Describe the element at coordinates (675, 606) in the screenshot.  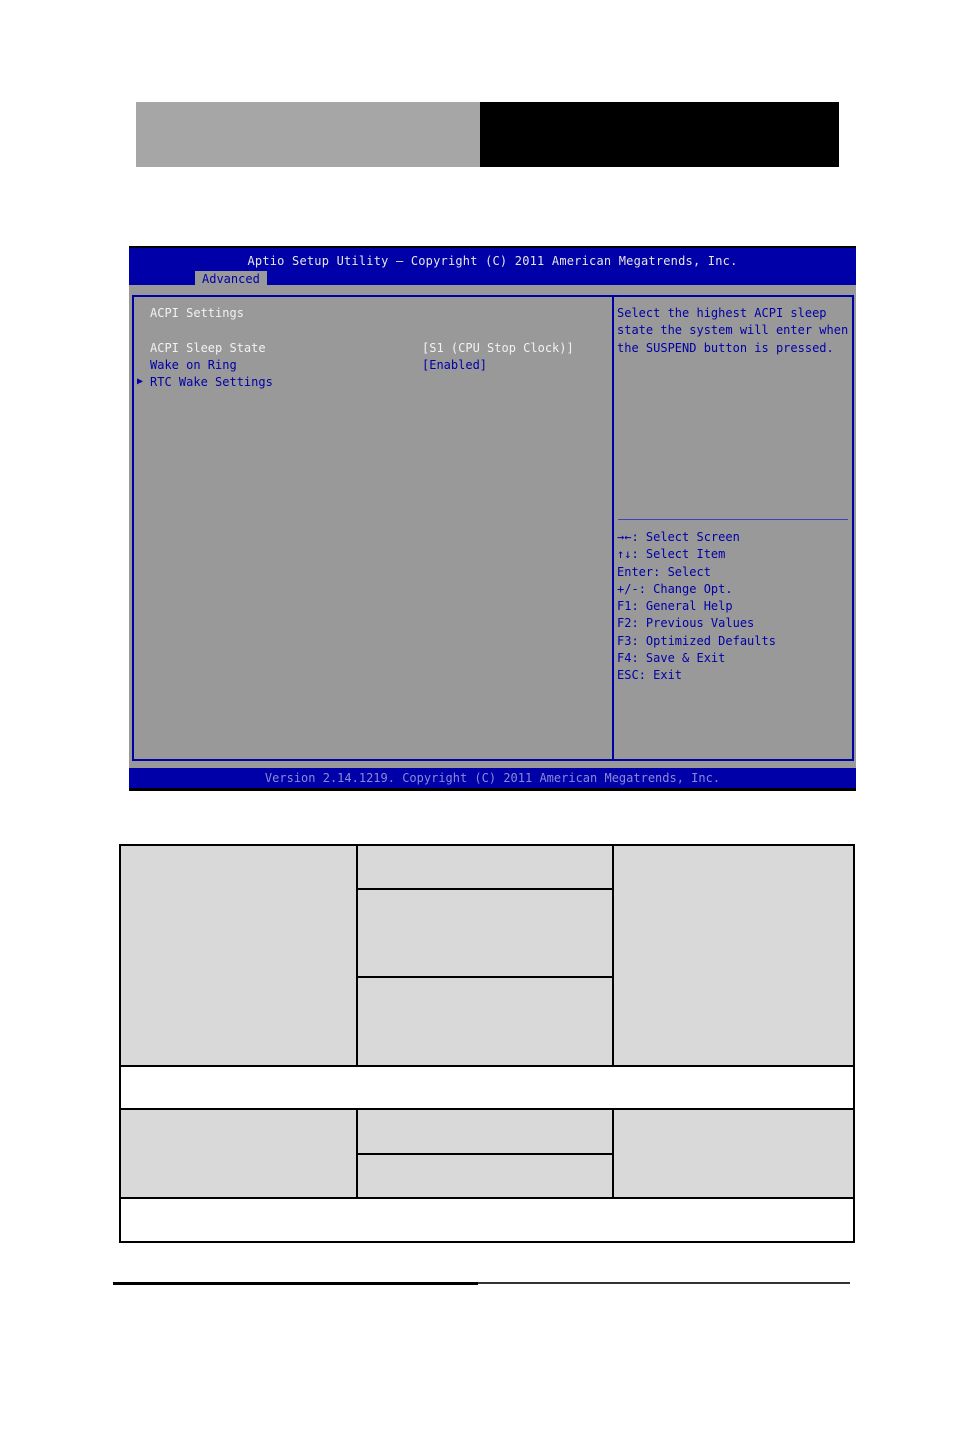
I see `key-f1: F1: General Help` at that location.